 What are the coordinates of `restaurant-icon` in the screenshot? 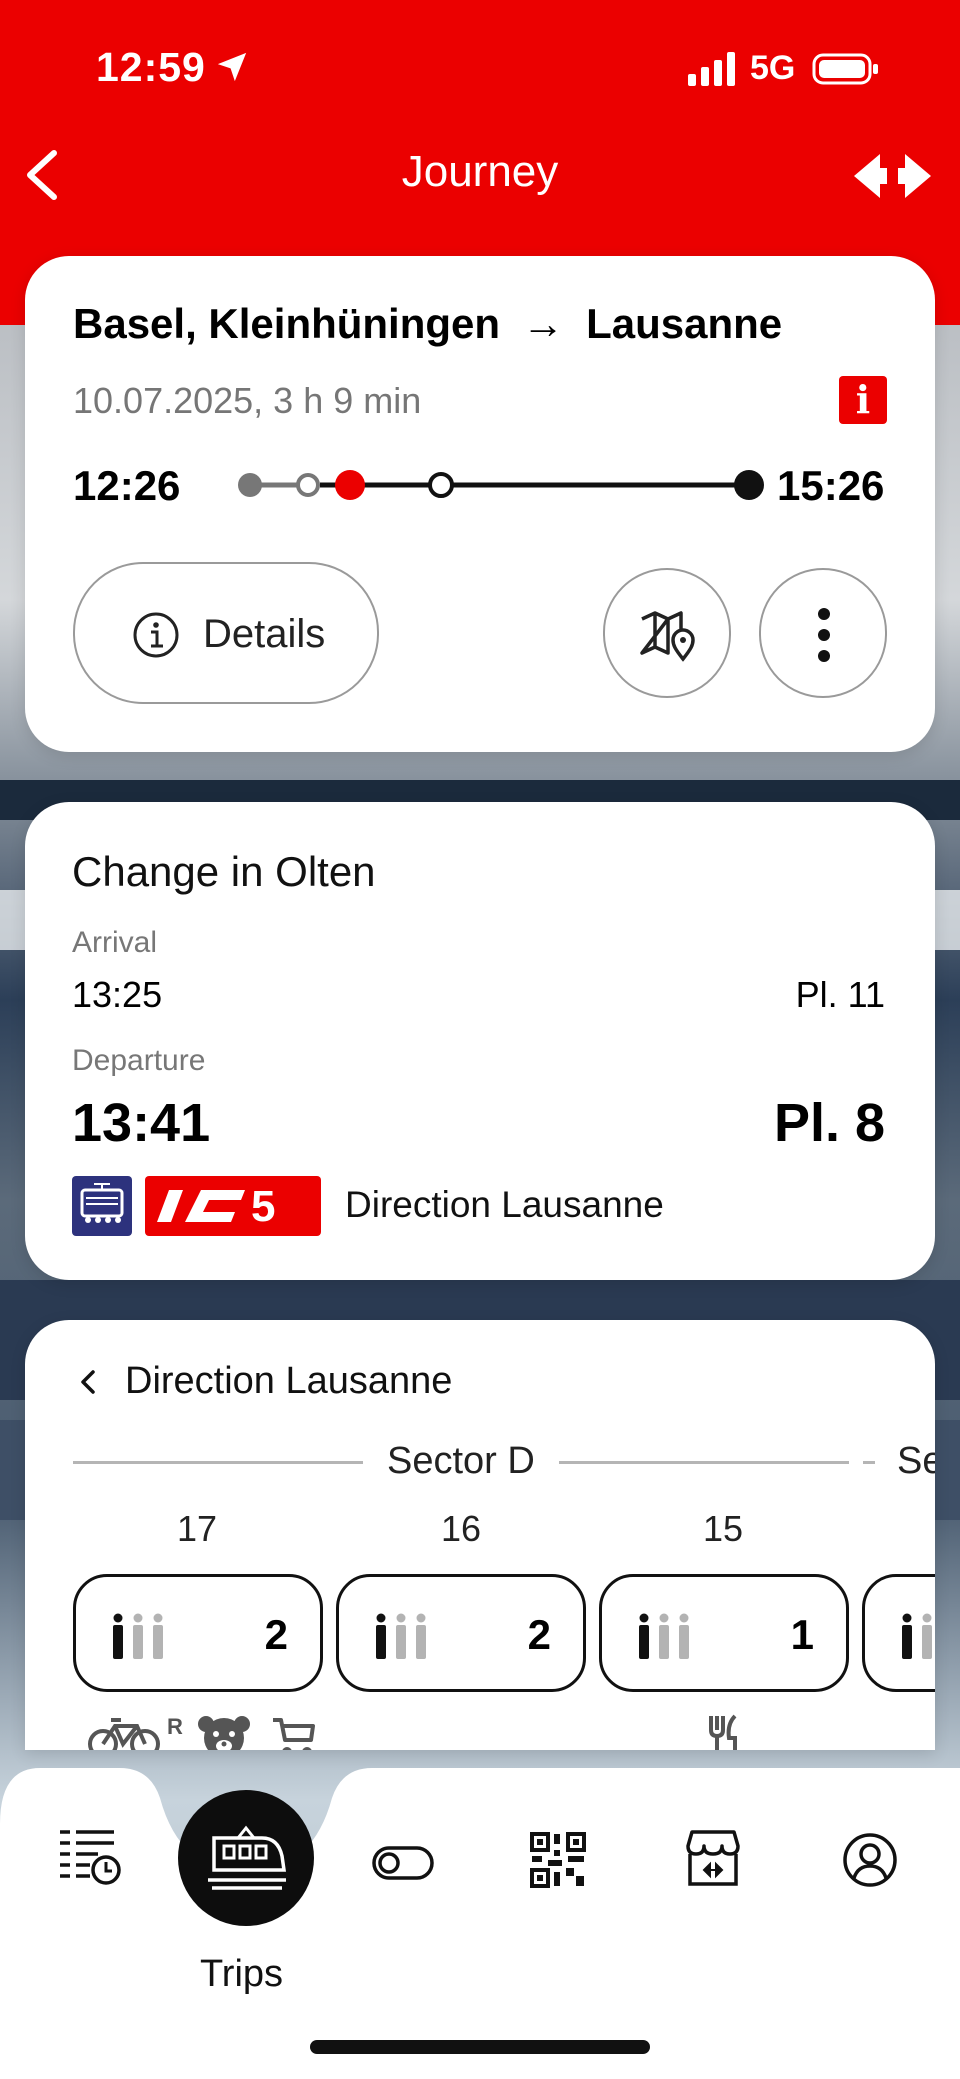 It's located at (723, 1732).